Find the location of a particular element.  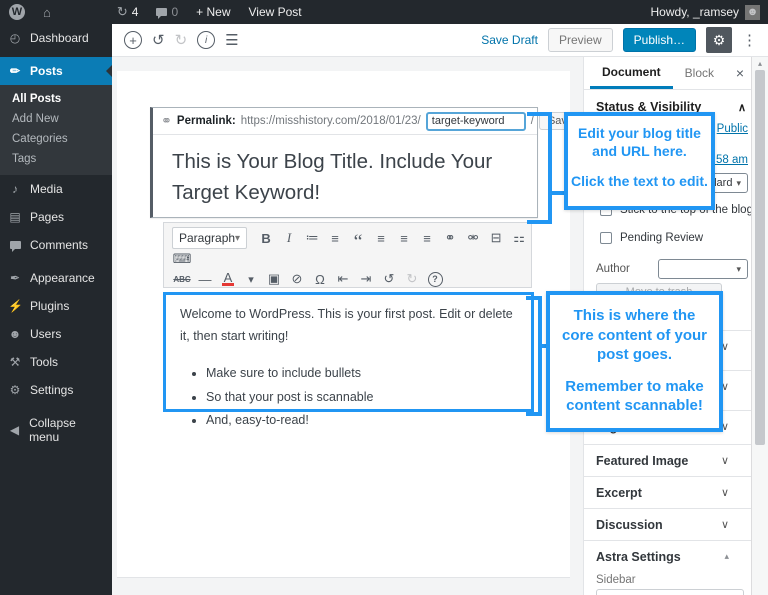

new-content-menu: + New is located at coordinates (213, 12).